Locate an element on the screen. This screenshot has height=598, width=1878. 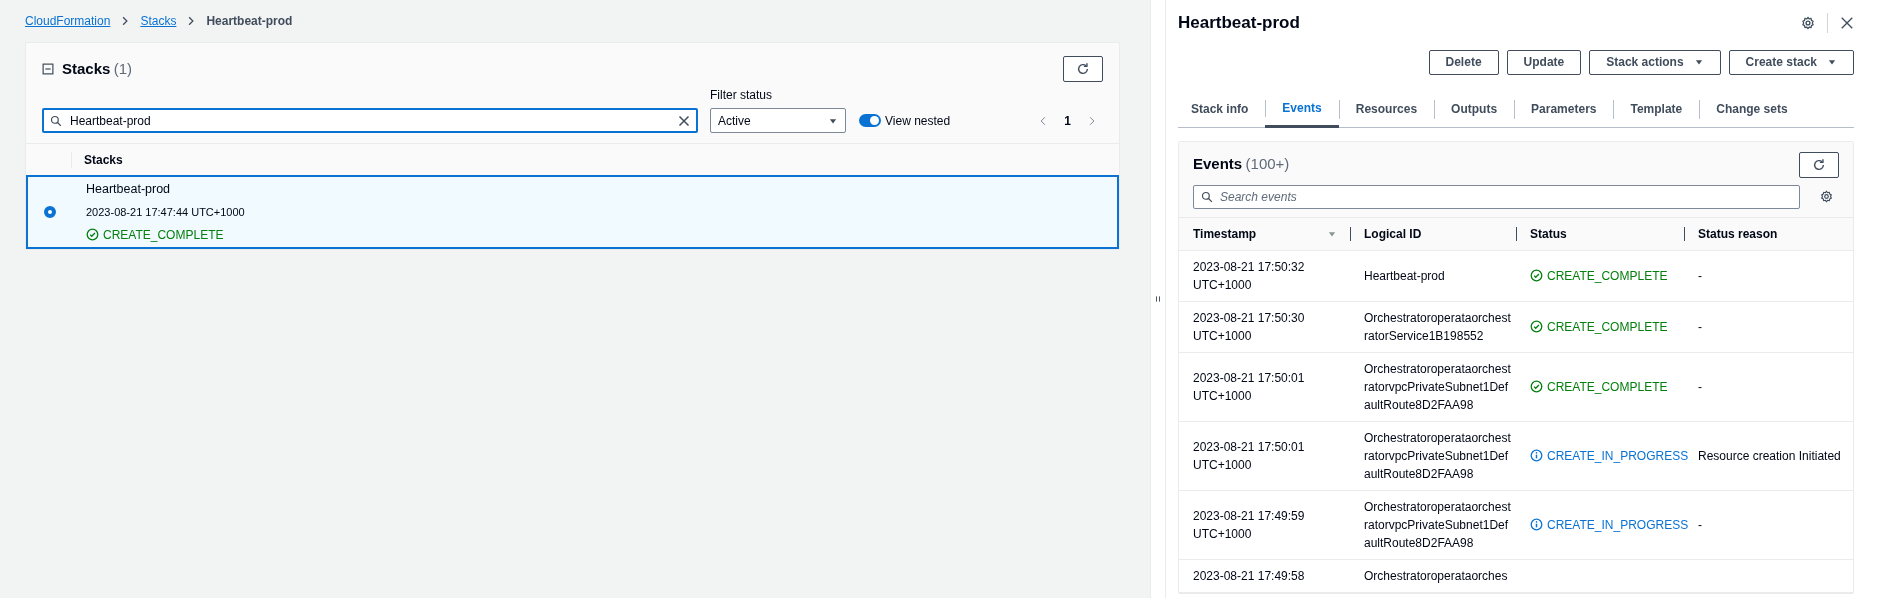
search-field: Heartbeat-prod is located at coordinates (370, 120).